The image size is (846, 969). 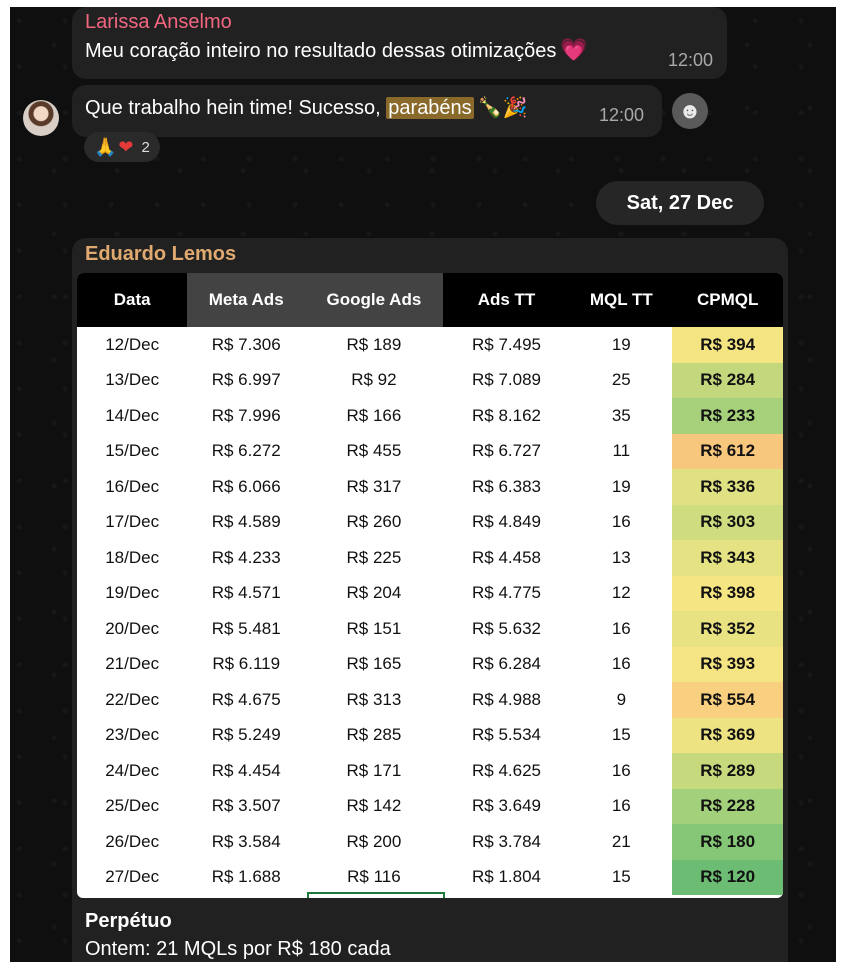 What do you see at coordinates (132, 380) in the screenshot?
I see `cell-date: 13/Dec` at bounding box center [132, 380].